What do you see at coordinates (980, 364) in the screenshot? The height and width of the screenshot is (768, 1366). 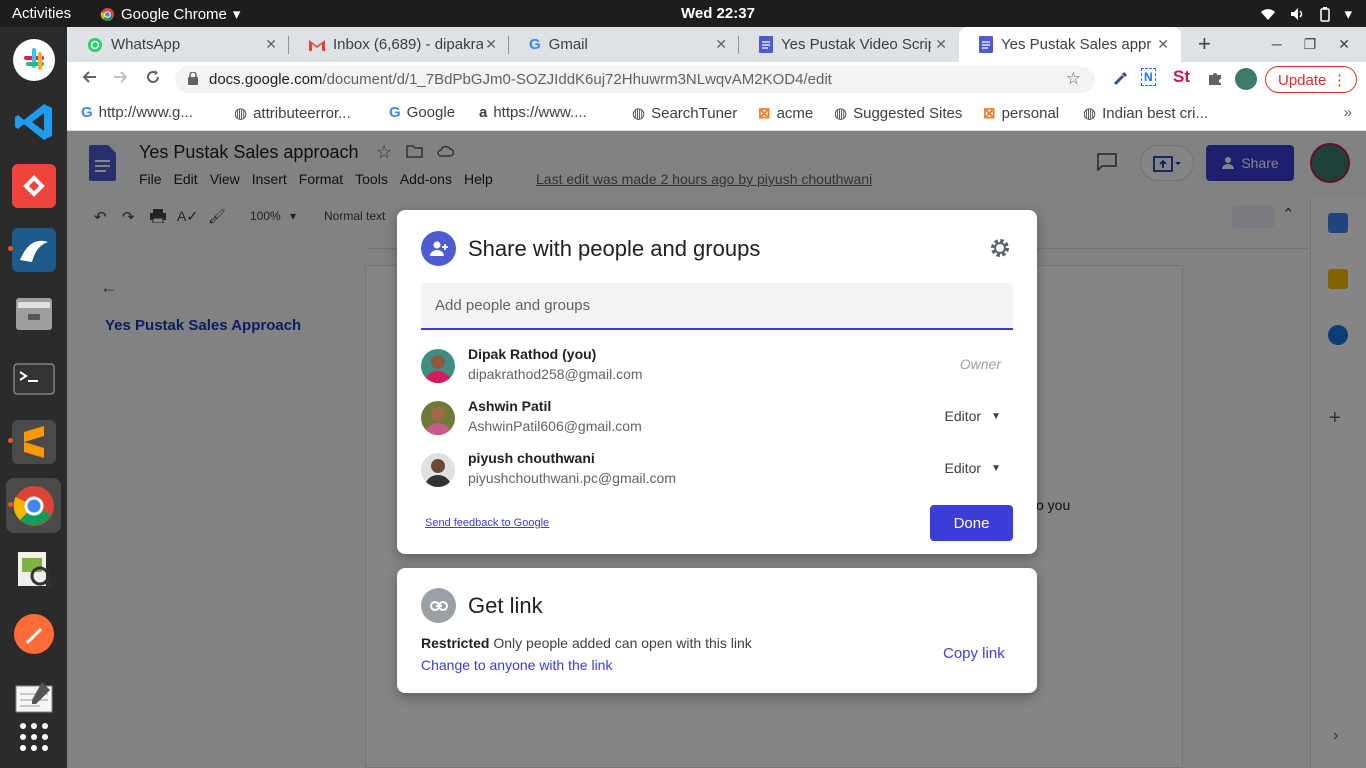 I see `owner-label: Owner` at bounding box center [980, 364].